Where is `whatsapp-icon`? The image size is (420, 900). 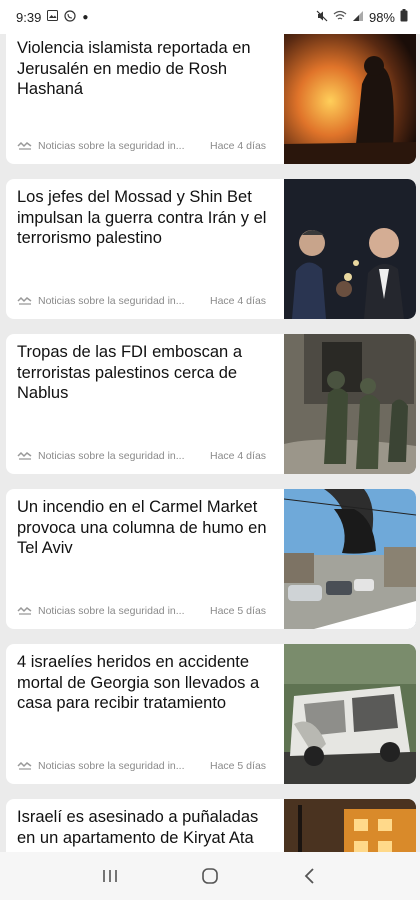 whatsapp-icon is located at coordinates (70, 17).